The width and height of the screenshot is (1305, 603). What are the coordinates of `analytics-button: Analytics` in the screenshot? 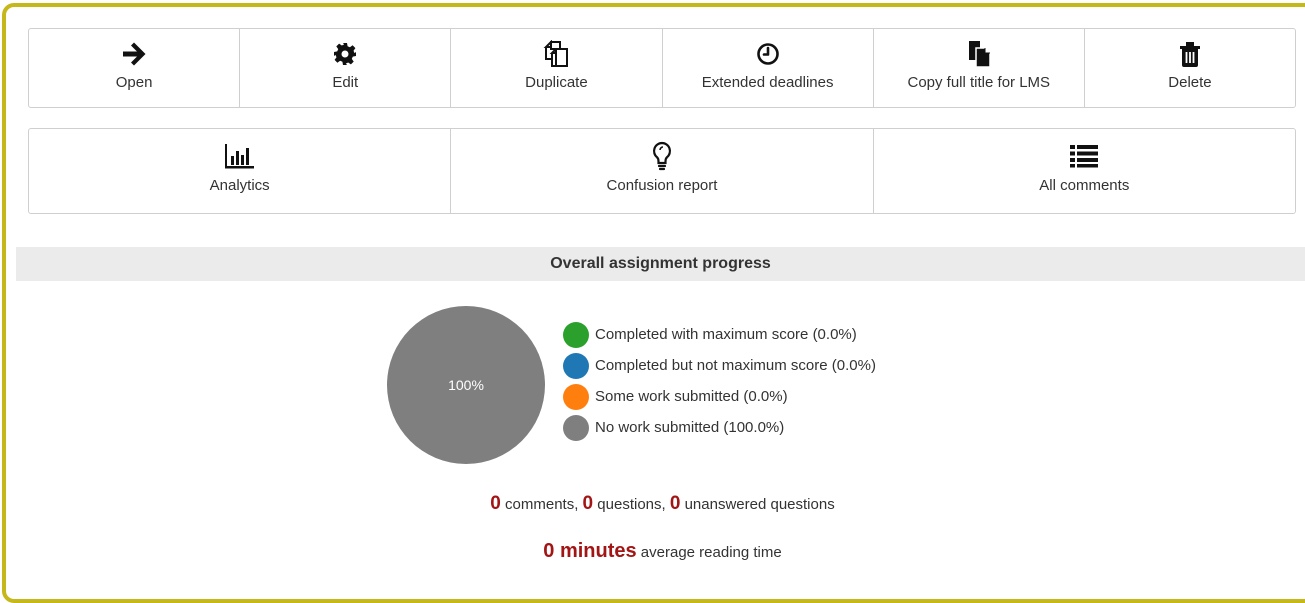 It's located at (239, 171).